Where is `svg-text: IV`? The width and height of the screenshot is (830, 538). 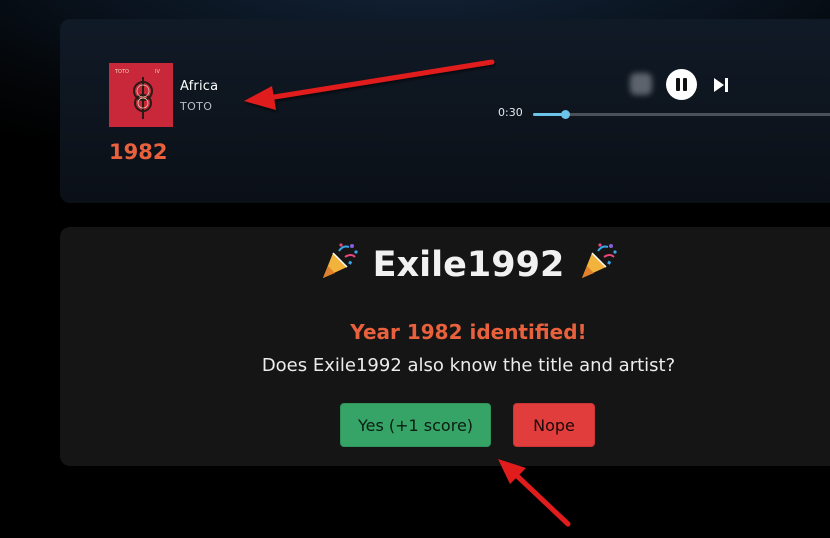
svg-text: IV is located at coordinates (157, 72).